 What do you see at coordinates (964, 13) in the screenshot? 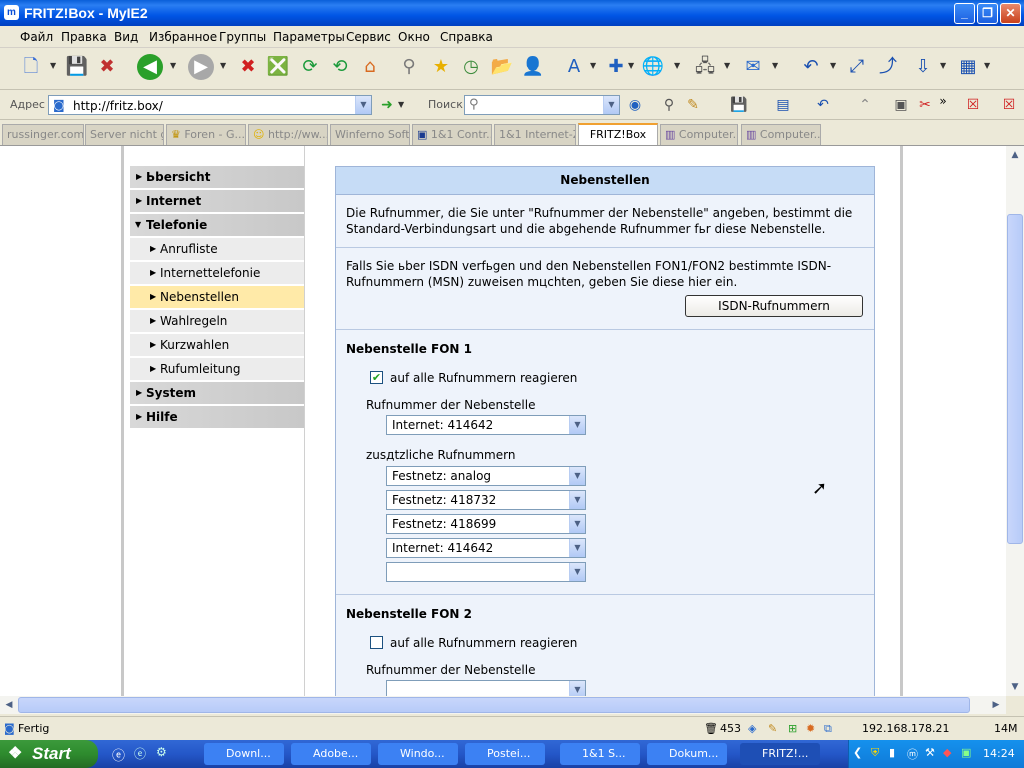
I see `minimize-button: _` at bounding box center [964, 13].